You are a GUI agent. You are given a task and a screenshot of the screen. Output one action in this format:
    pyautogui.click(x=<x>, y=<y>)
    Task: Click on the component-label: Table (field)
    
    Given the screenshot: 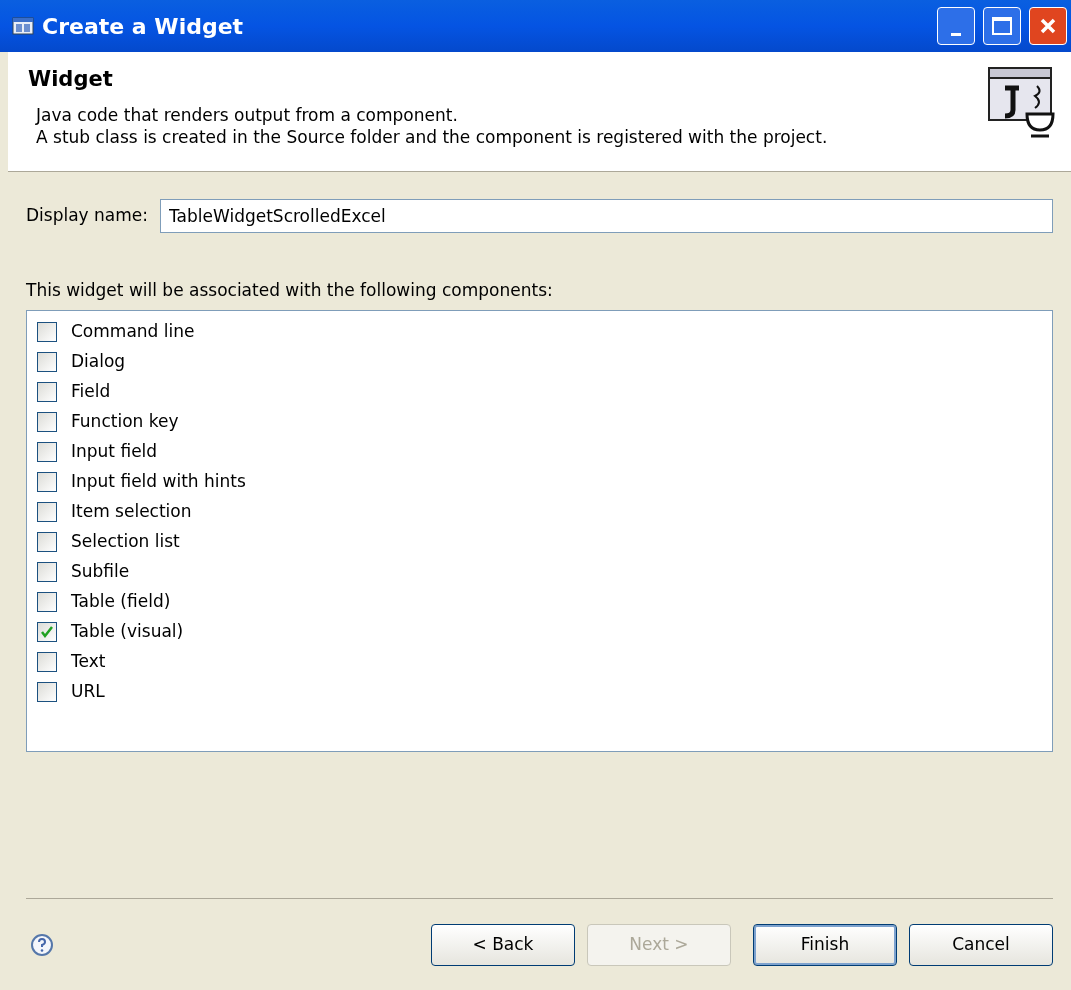 What is the action you would take?
    pyautogui.click(x=121, y=601)
    